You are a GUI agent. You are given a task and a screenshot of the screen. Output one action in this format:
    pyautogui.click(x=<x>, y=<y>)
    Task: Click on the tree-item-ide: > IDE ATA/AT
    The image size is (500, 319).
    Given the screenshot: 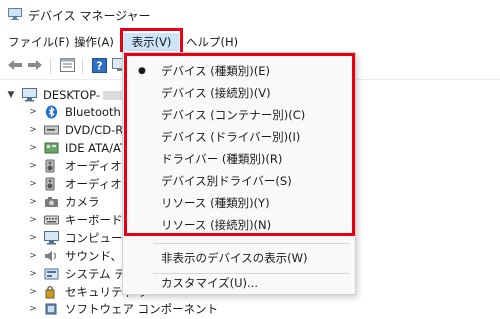 What is the action you would take?
    pyautogui.click(x=77, y=148)
    